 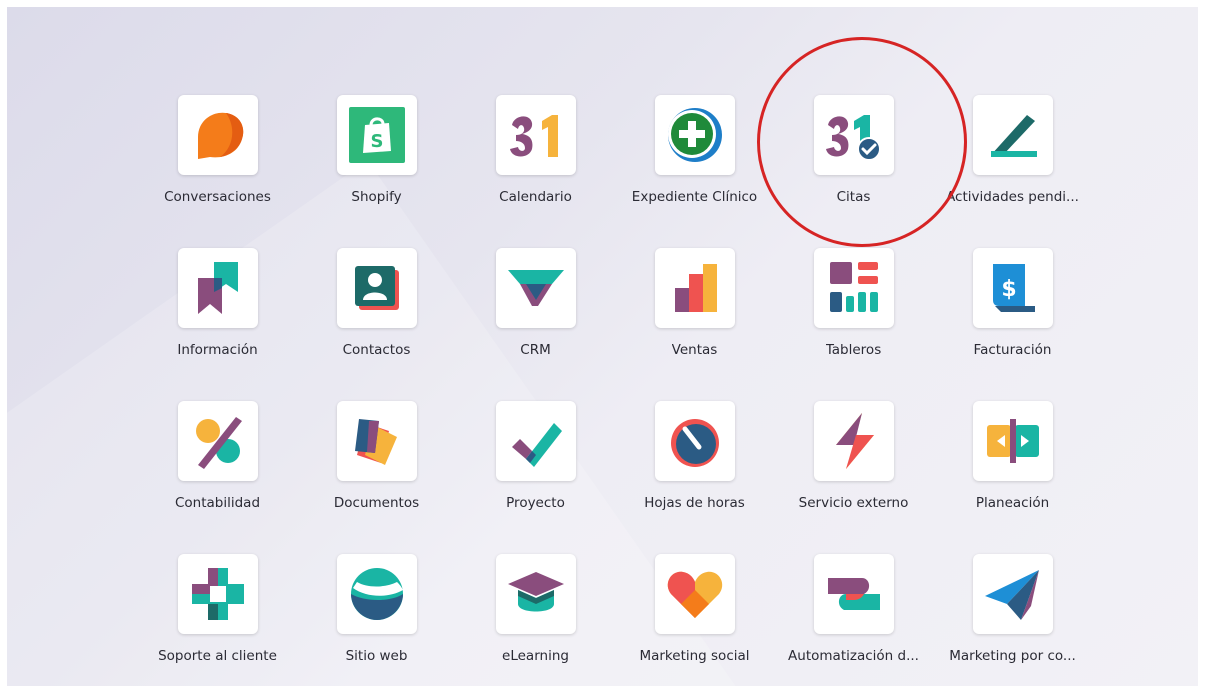 I want to click on app-proyecto: Proyecto, so click(x=535, y=477).